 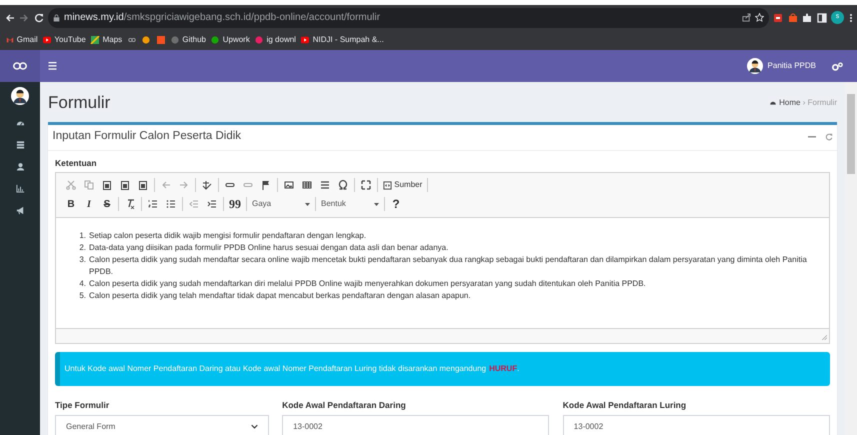 I want to click on list-item: Calon peserta didik yang telah mendaftar tidak dapat mencabut berkas pendaftaran dengan alasan apapun., so click(x=280, y=296).